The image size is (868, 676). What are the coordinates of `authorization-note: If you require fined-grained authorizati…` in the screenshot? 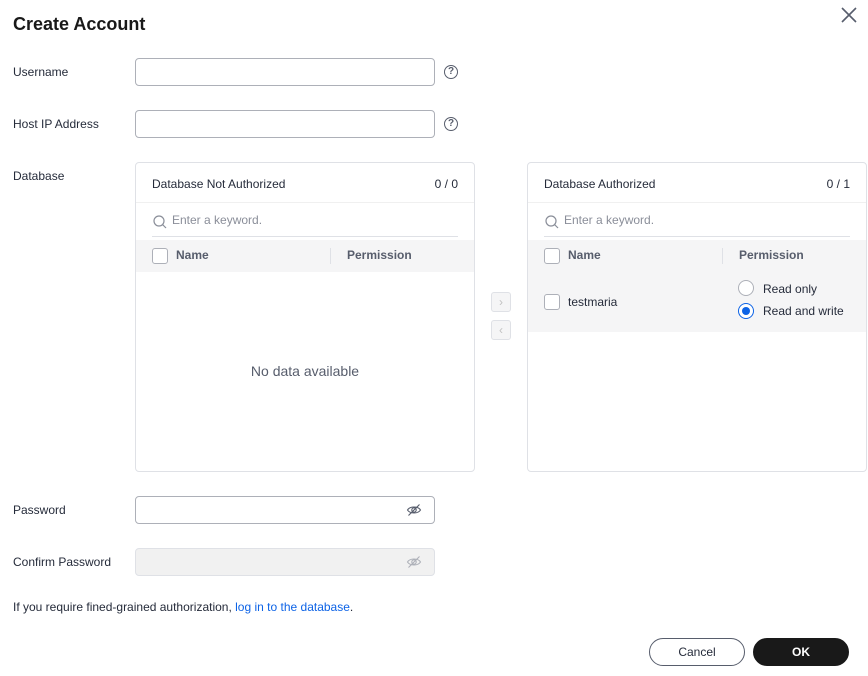 It's located at (183, 607).